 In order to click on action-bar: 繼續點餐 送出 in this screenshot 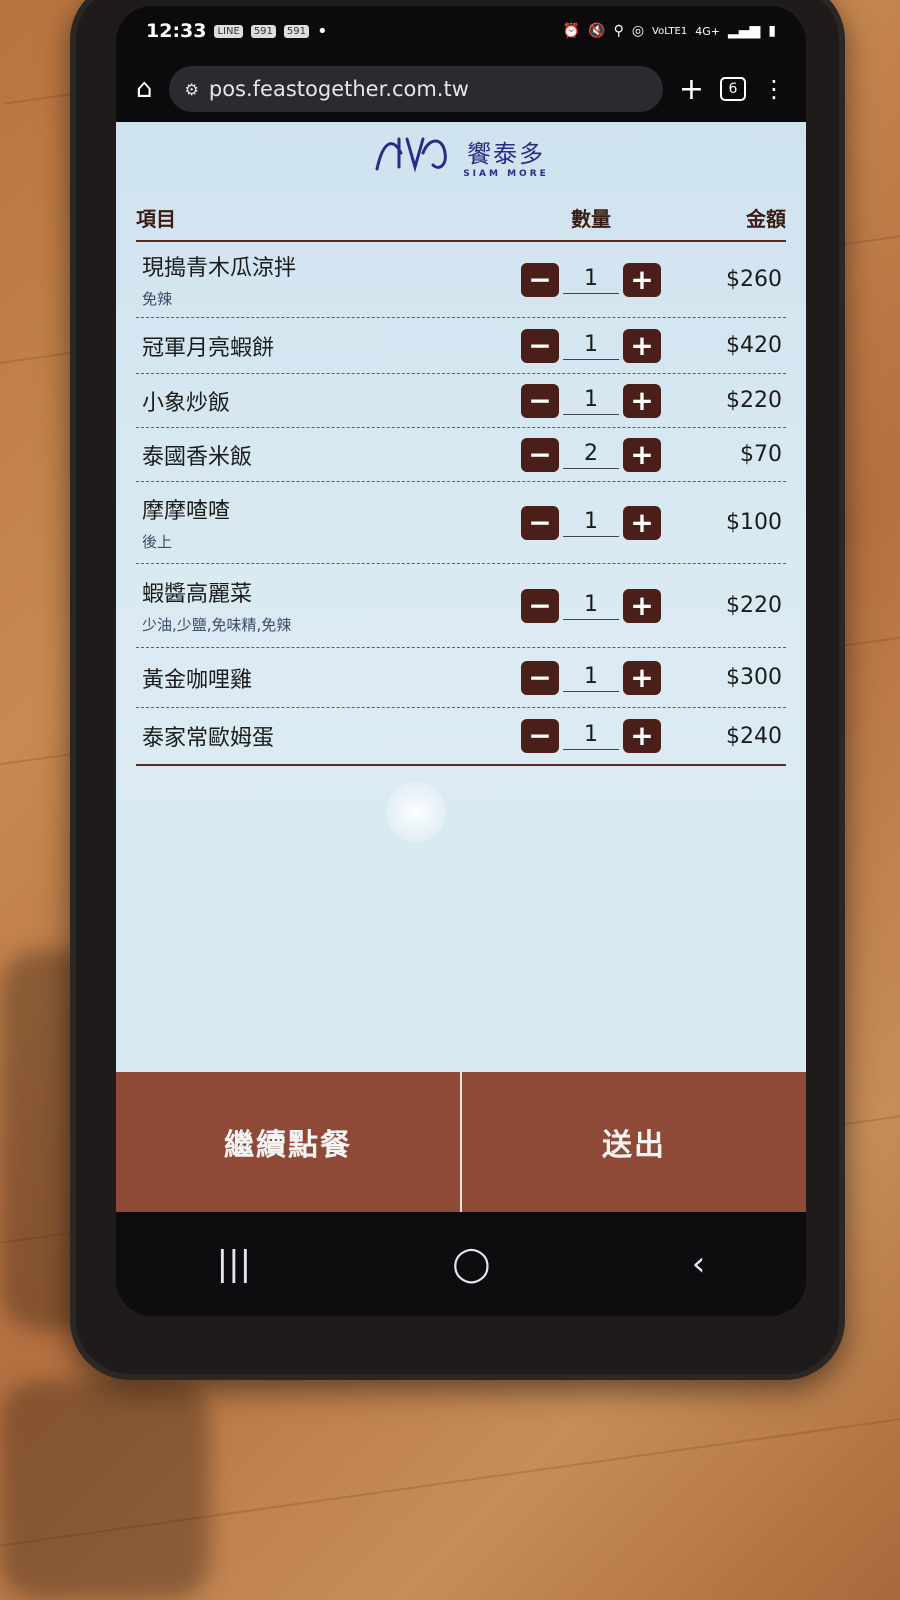, I will do `click(461, 1142)`.